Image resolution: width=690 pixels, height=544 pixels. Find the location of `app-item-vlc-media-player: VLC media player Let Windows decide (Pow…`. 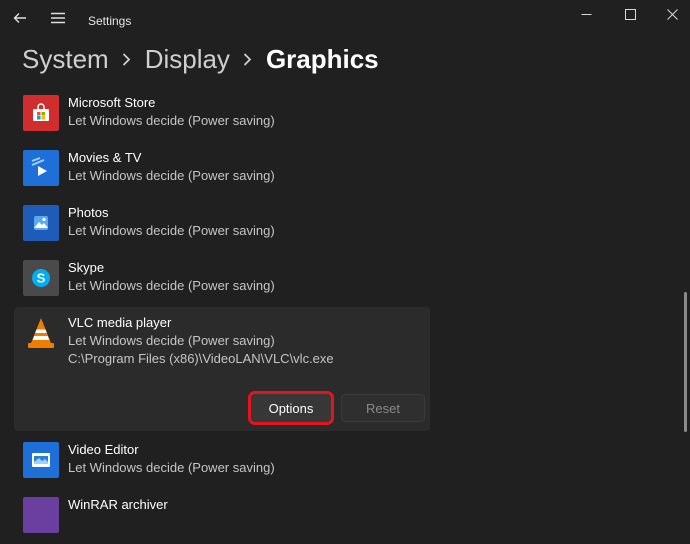

app-item-vlc-media-player: VLC media player Let Windows decide (Pow… is located at coordinates (222, 369).